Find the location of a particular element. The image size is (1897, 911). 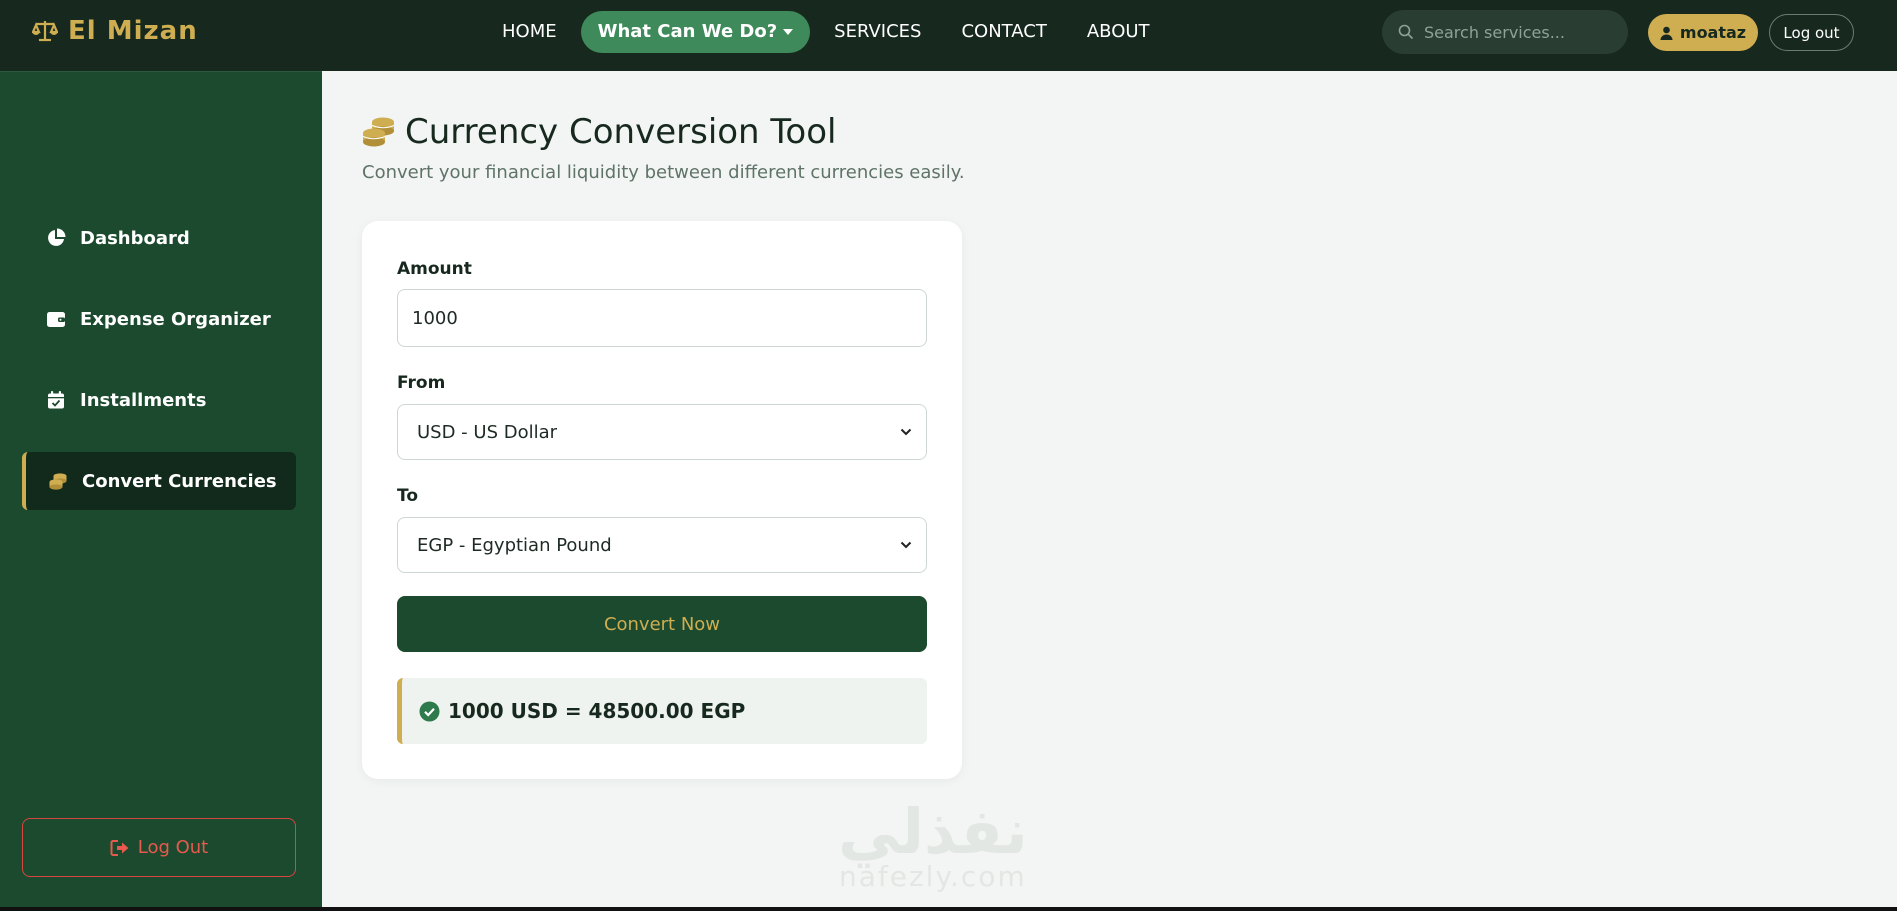

sidebar-item-label: Installments is located at coordinates (143, 400).